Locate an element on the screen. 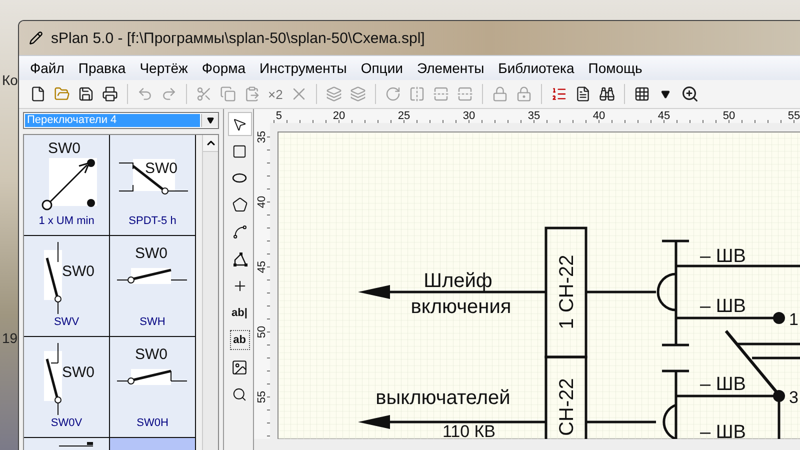 This screenshot has width=800, height=450. menu-item: Библиотека is located at coordinates (536, 68).